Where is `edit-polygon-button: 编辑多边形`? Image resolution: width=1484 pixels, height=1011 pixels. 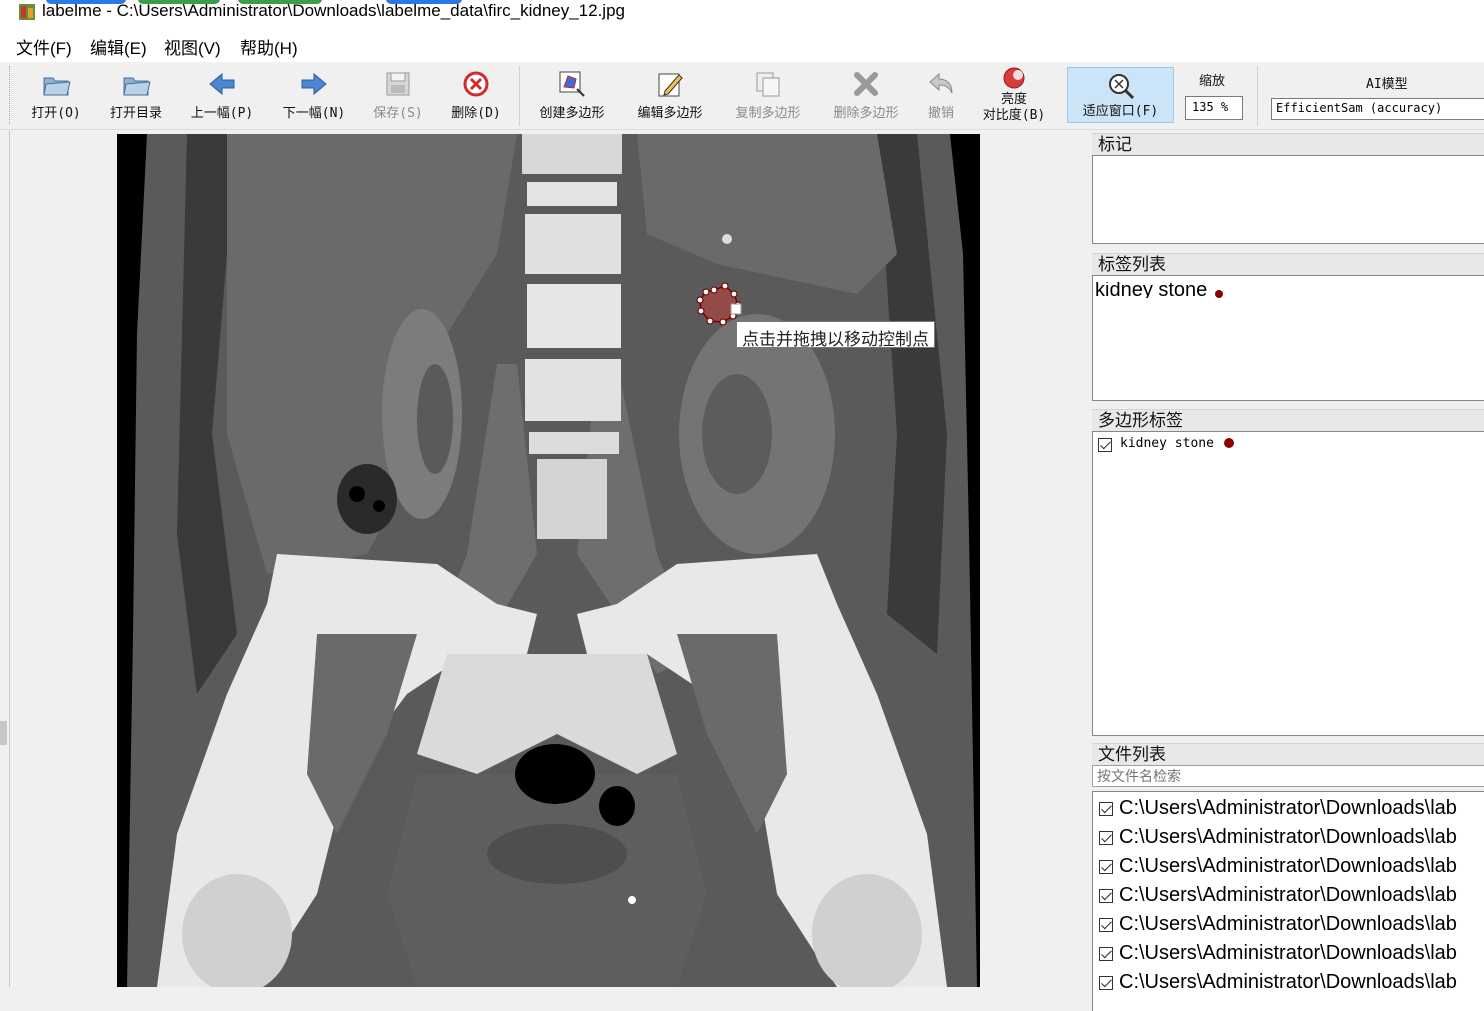 edit-polygon-button: 编辑多边形 is located at coordinates (670, 96).